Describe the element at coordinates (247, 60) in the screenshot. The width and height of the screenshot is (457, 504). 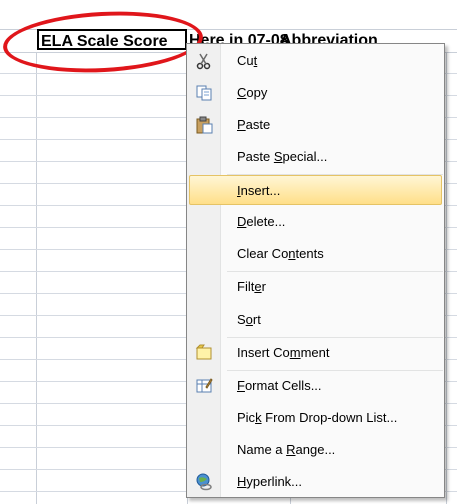
I see `menu-item-label: Cut` at that location.